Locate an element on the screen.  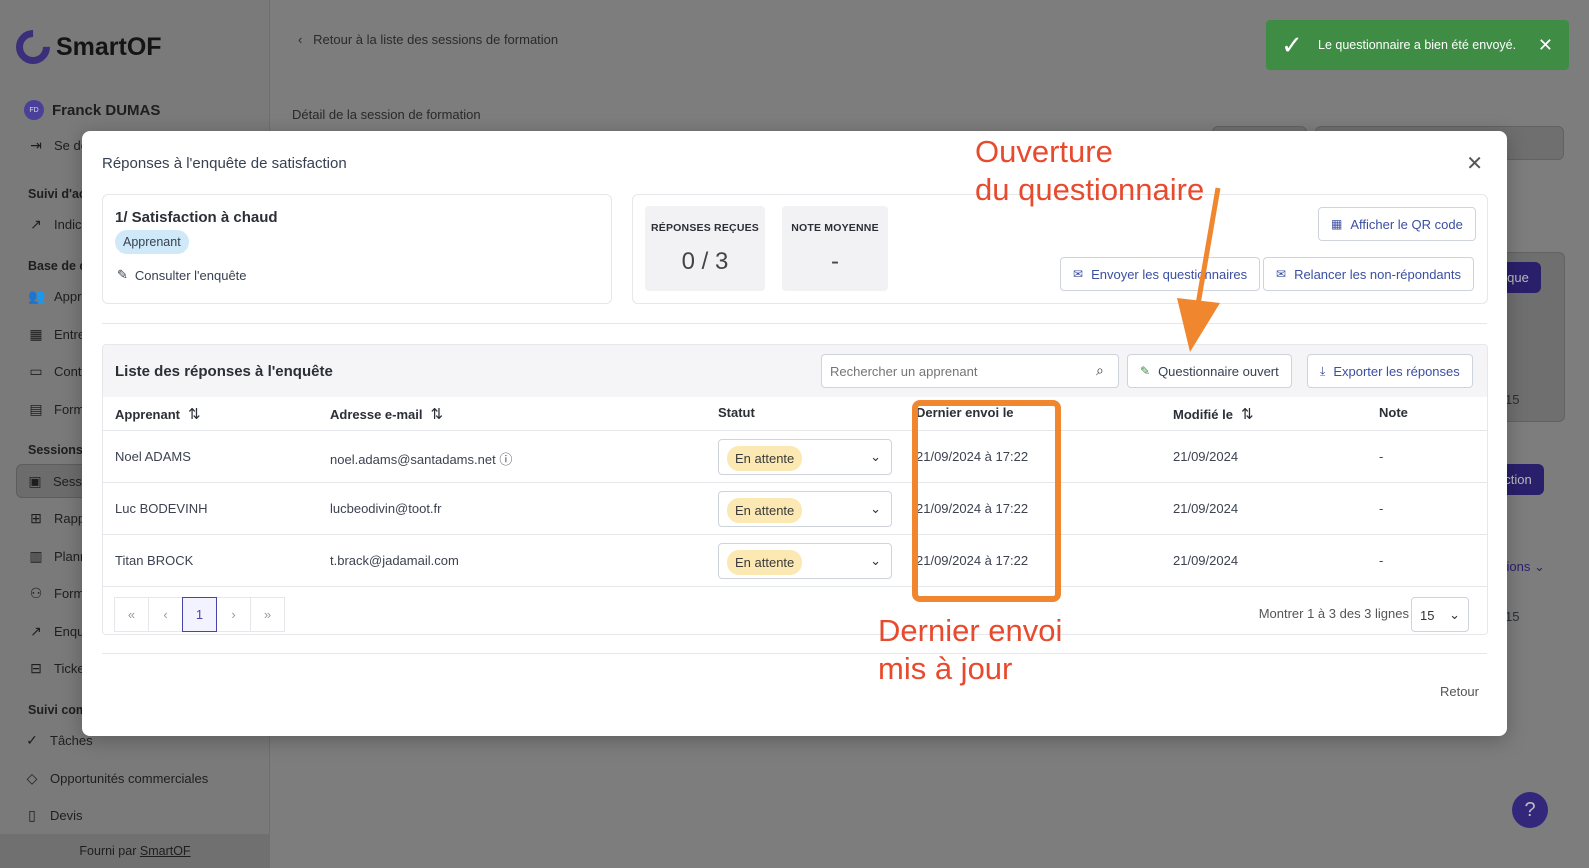
sidebar-item-formations: ▤ Form is located at coordinates (56, 409).